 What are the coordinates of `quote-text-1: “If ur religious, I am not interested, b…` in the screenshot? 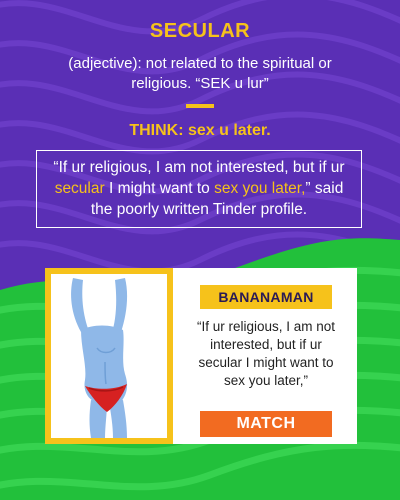 It's located at (199, 167).